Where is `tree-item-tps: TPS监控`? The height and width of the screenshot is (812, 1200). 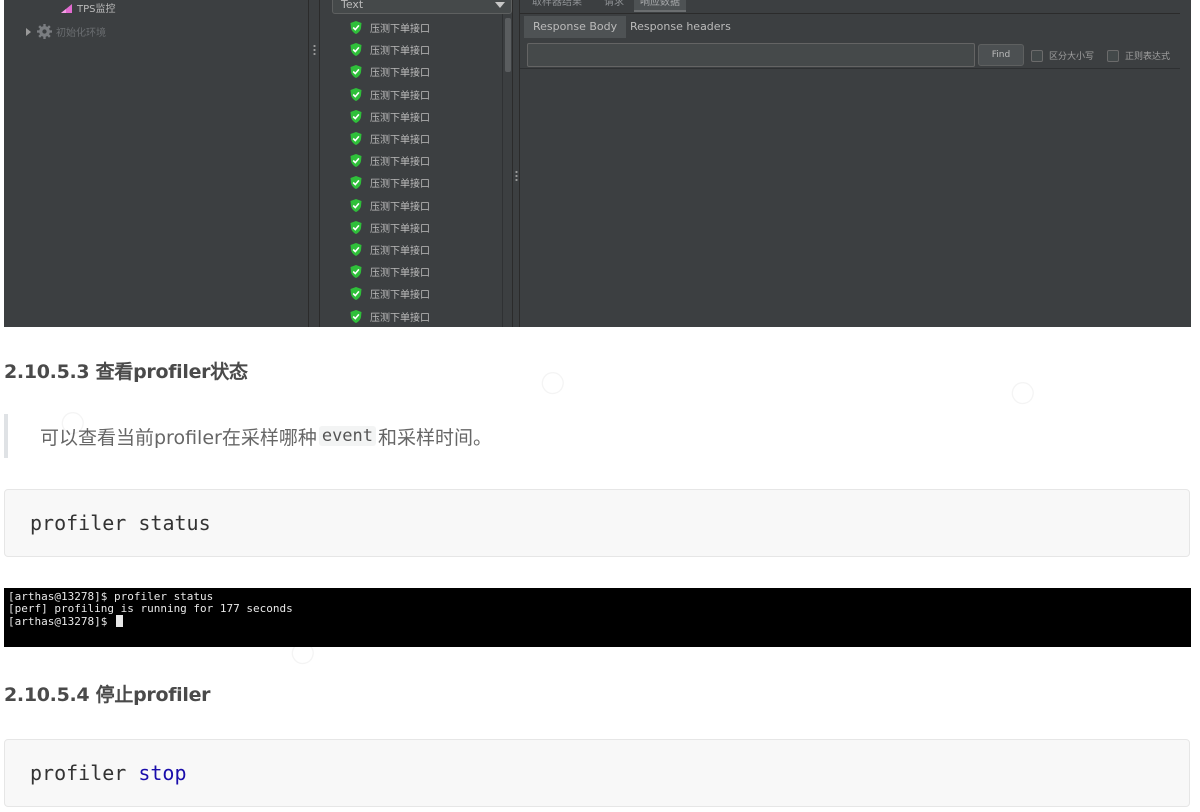 tree-item-tps: TPS监控 is located at coordinates (88, 7).